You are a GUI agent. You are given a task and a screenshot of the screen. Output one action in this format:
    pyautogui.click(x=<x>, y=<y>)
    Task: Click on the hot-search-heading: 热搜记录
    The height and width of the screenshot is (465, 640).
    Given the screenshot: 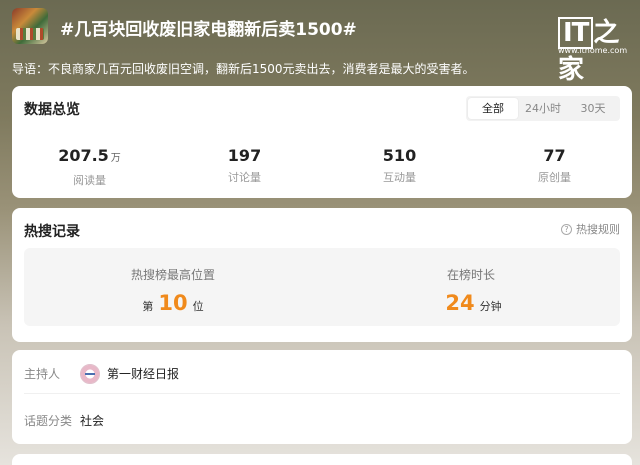 What is the action you would take?
    pyautogui.click(x=52, y=232)
    